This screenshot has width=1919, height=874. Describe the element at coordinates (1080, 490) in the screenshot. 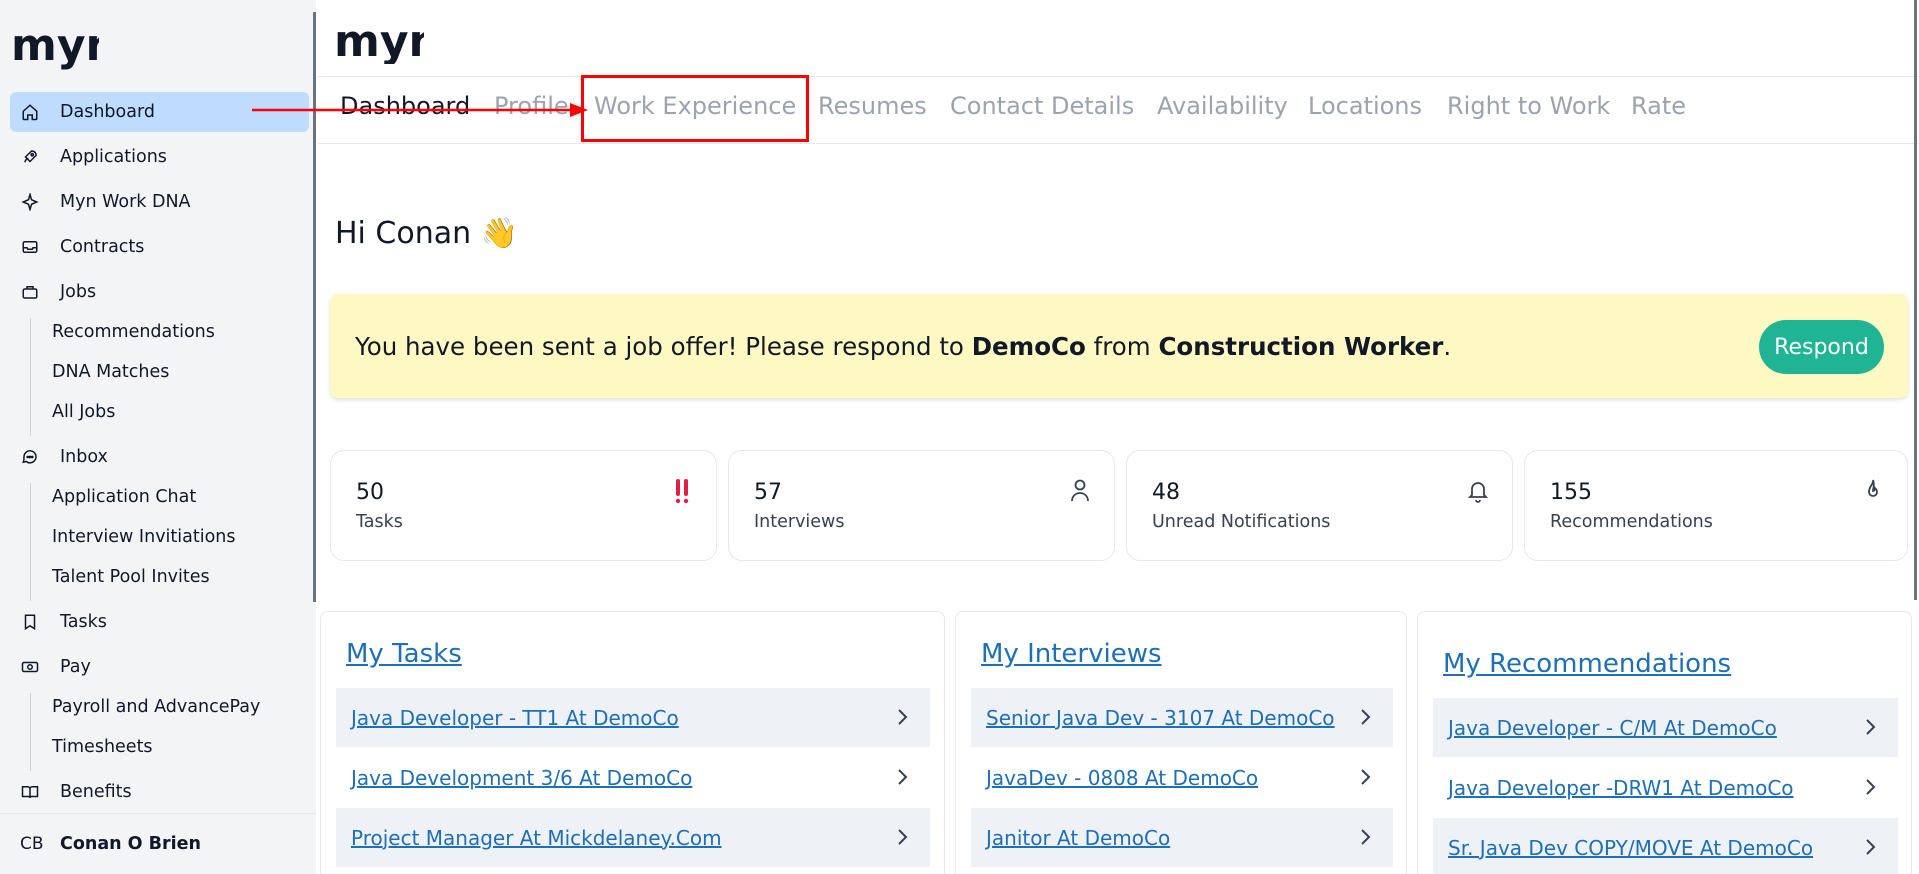

I see `user-icon` at that location.